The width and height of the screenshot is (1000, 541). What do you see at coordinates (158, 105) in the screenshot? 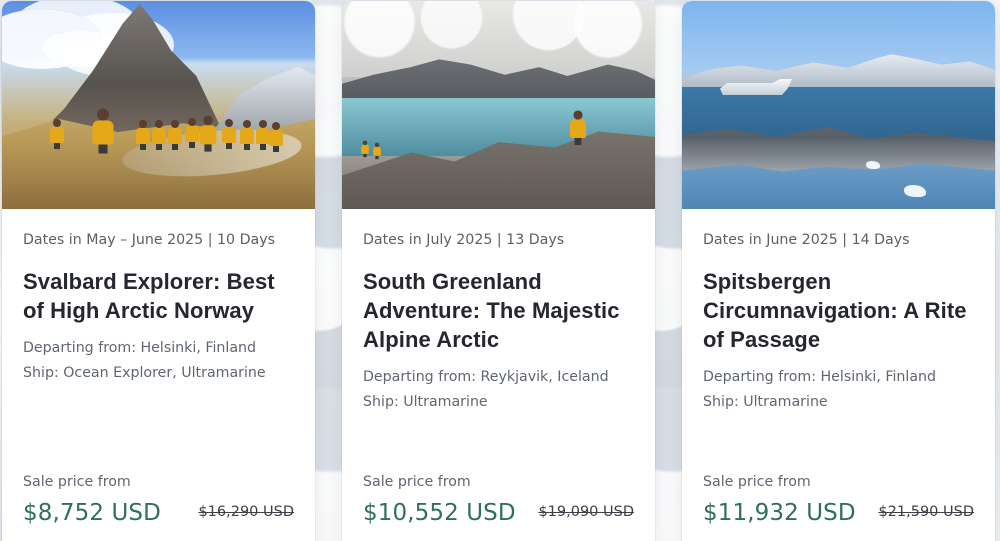
I see `svalbard-image` at bounding box center [158, 105].